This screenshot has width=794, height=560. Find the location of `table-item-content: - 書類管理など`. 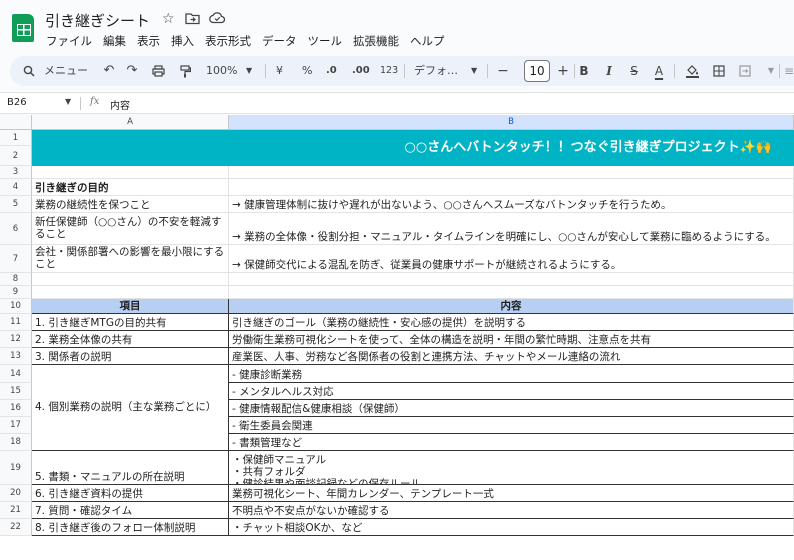

table-item-content: - 書類管理など is located at coordinates (511, 442).